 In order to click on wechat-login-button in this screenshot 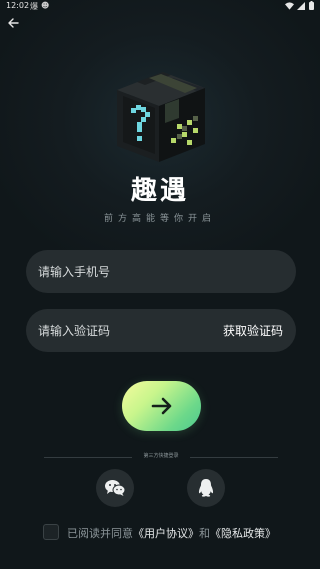, I will do `click(115, 488)`.